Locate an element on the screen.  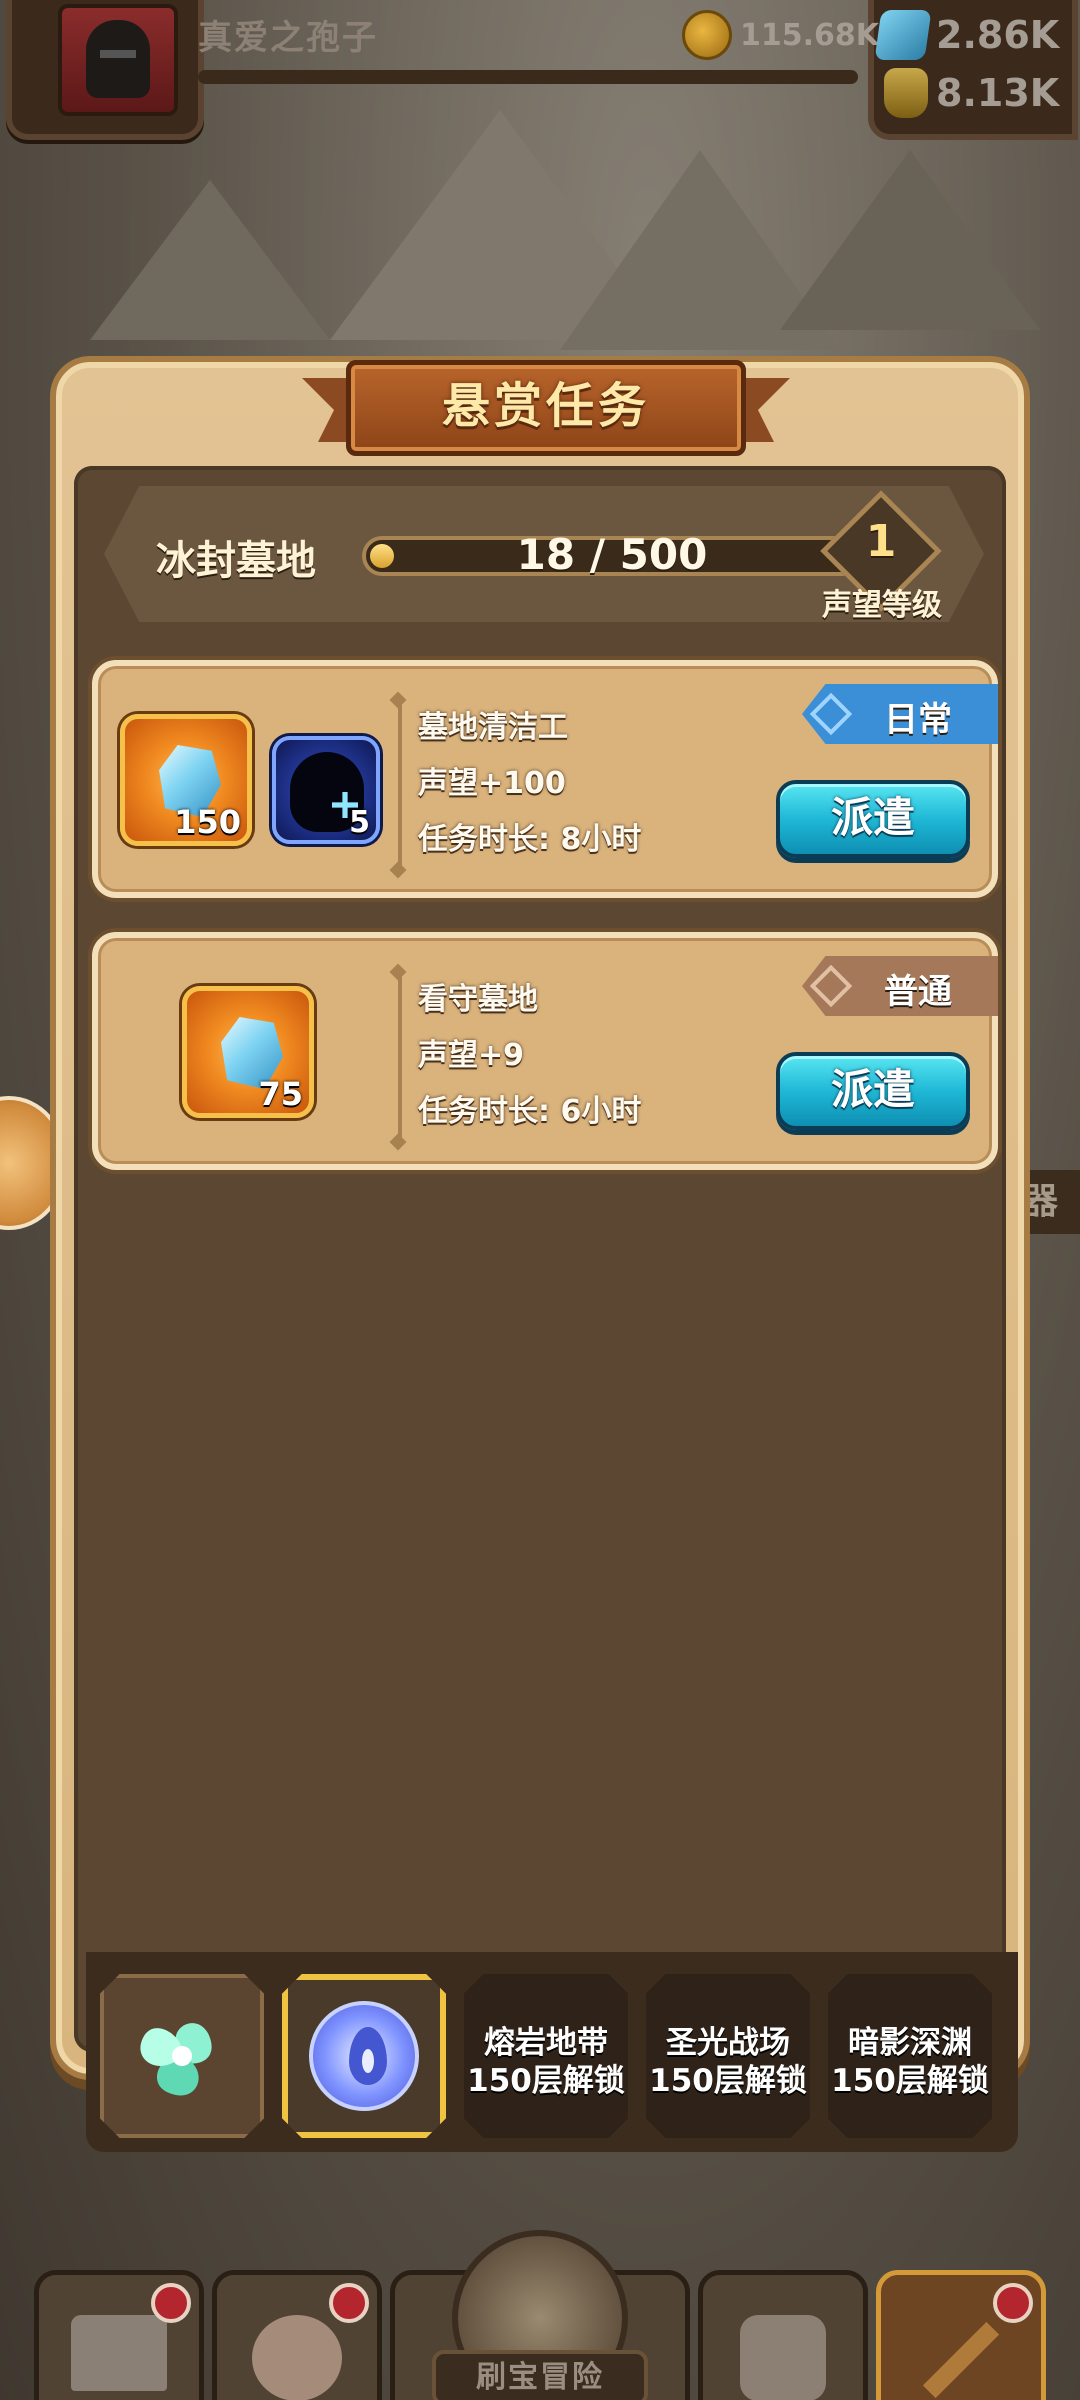
region-tab-lava: 熔岩地带 150层解锁 is located at coordinates (546, 2056).